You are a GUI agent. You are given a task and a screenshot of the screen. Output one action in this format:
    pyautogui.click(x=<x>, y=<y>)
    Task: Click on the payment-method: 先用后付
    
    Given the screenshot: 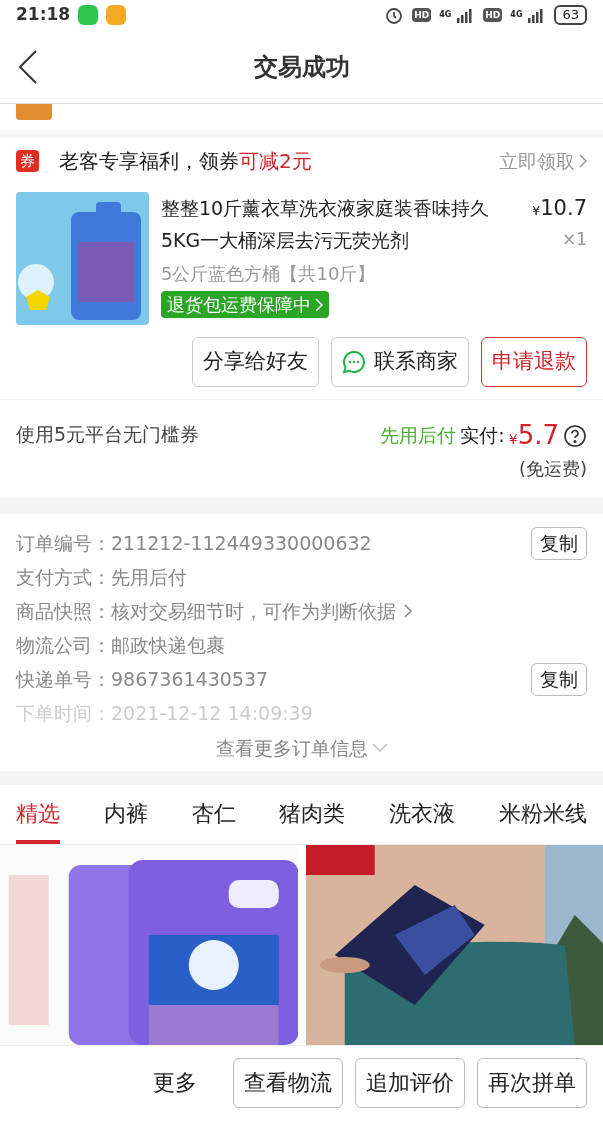 What is the action you would take?
    pyautogui.click(x=418, y=436)
    